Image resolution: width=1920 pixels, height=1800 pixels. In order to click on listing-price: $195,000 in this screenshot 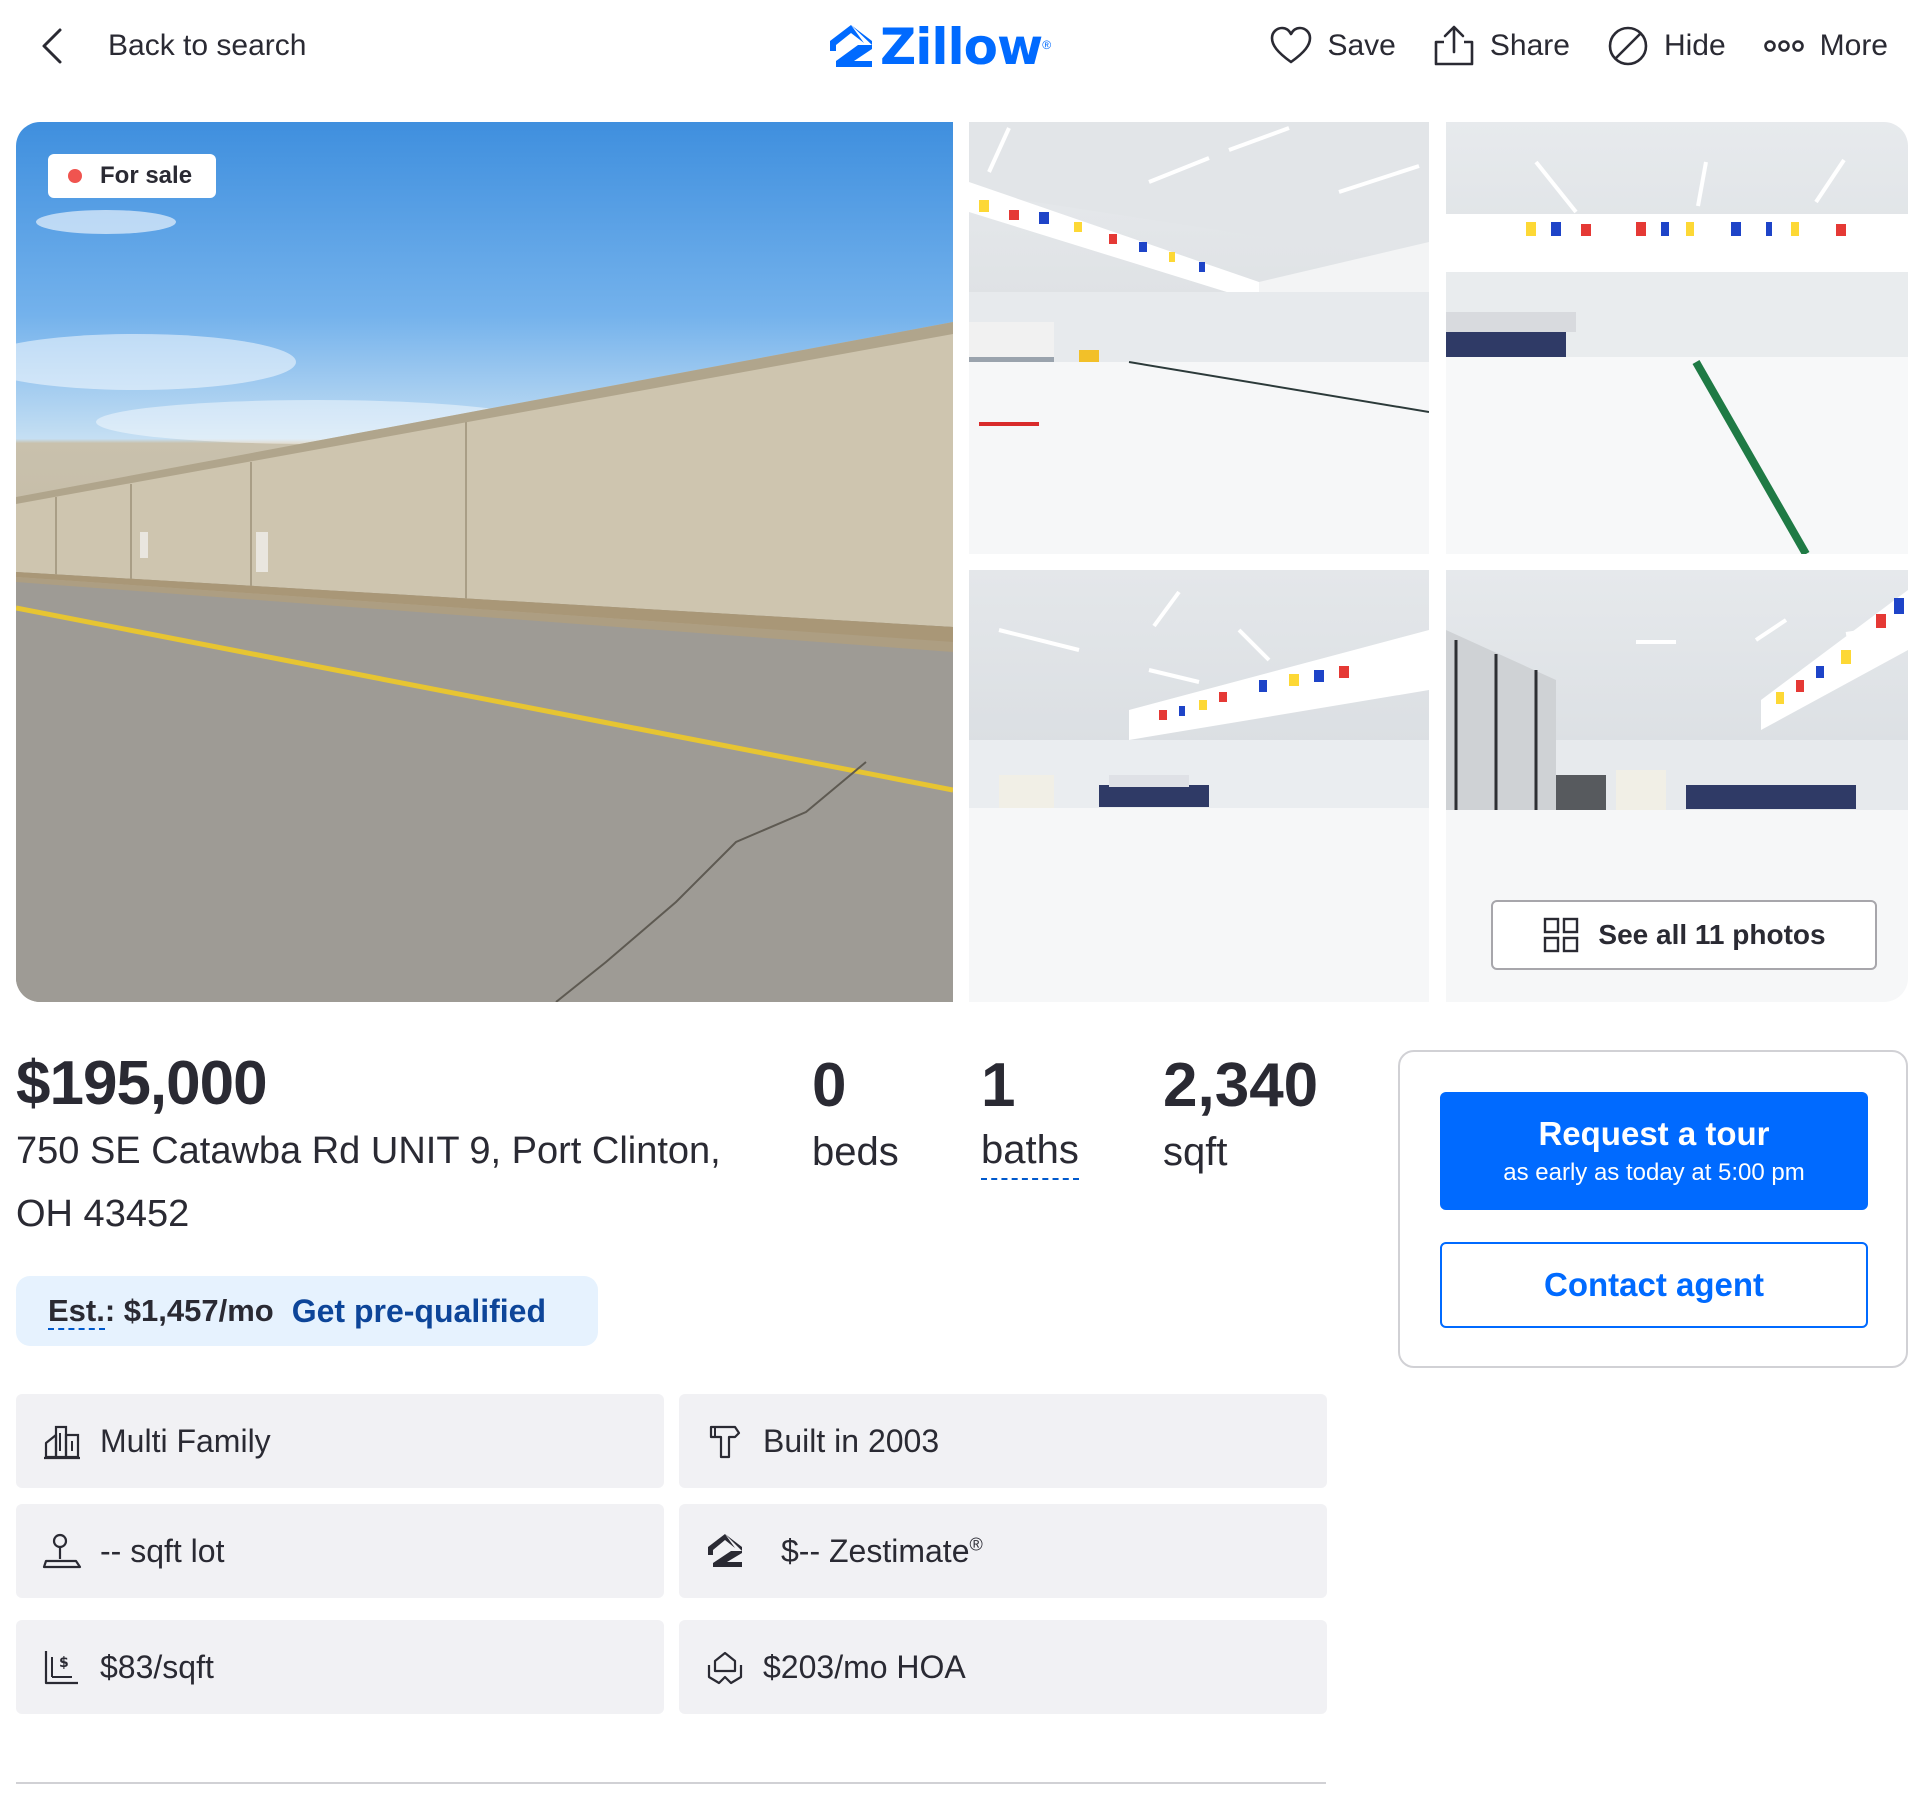, I will do `click(142, 1083)`.